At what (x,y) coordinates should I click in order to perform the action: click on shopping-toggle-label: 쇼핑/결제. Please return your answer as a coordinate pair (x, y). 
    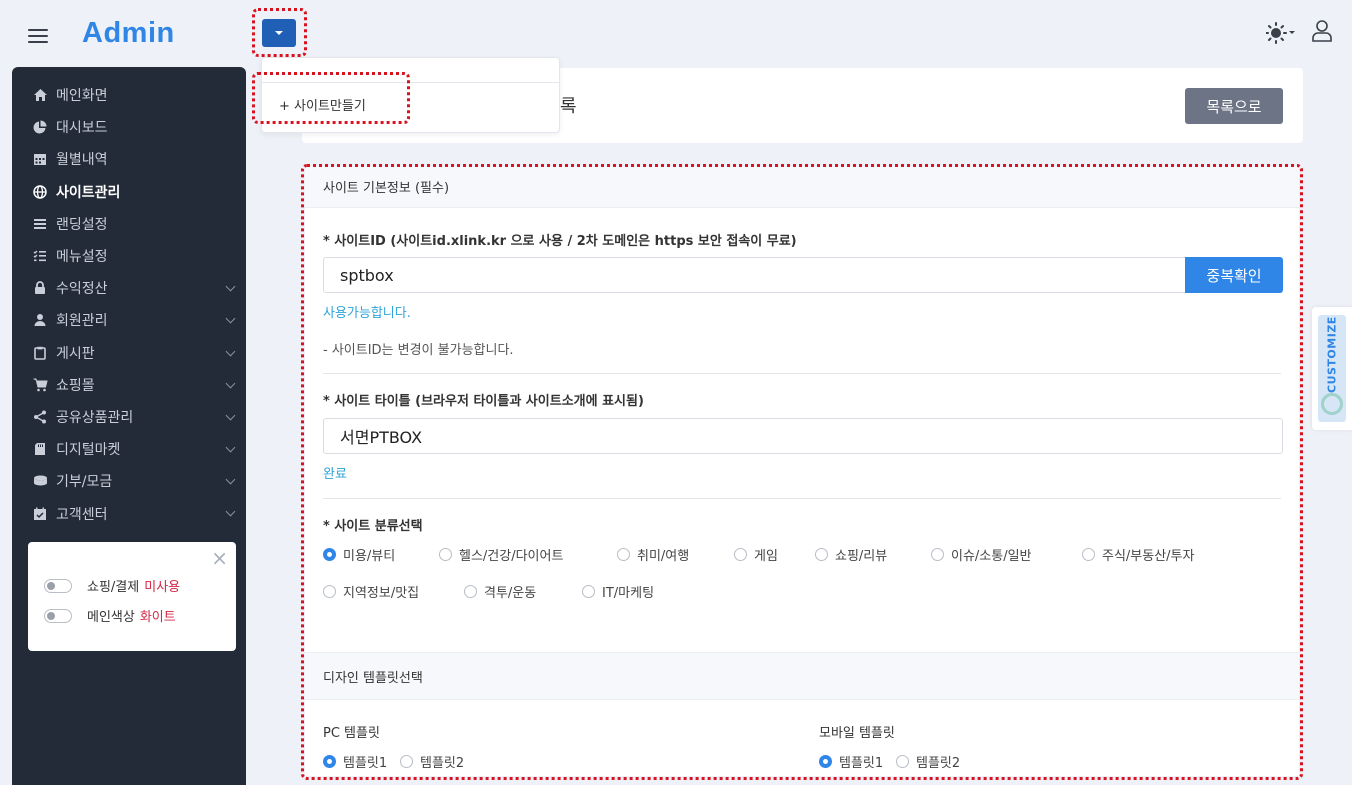
    Looking at the image, I should click on (113, 587).